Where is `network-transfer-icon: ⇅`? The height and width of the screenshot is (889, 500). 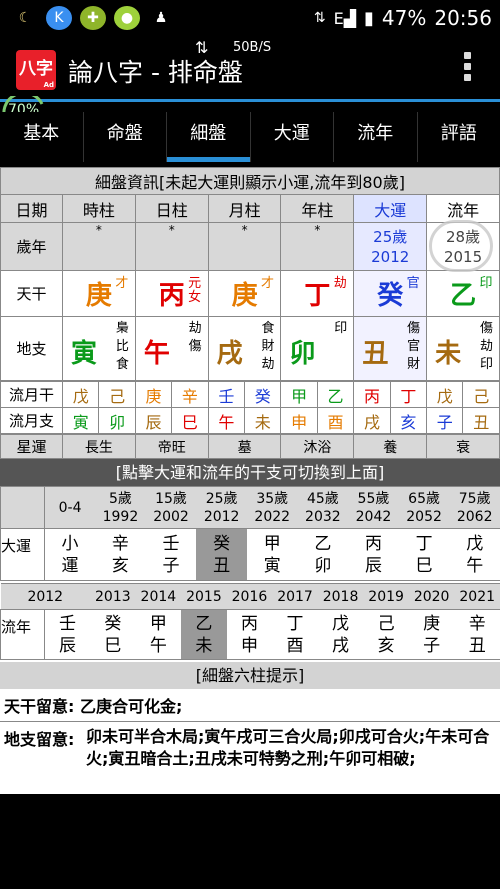
network-transfer-icon: ⇅ is located at coordinates (319, 18).